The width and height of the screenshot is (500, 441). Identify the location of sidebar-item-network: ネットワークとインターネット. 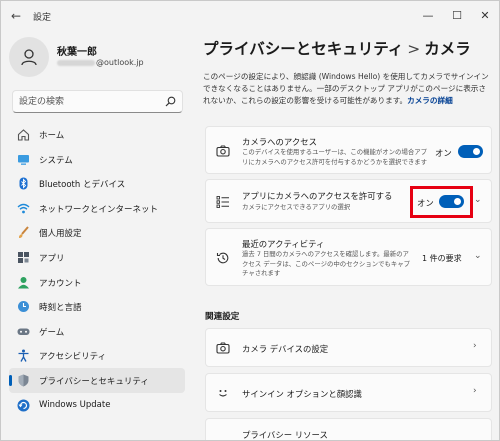
(97, 208).